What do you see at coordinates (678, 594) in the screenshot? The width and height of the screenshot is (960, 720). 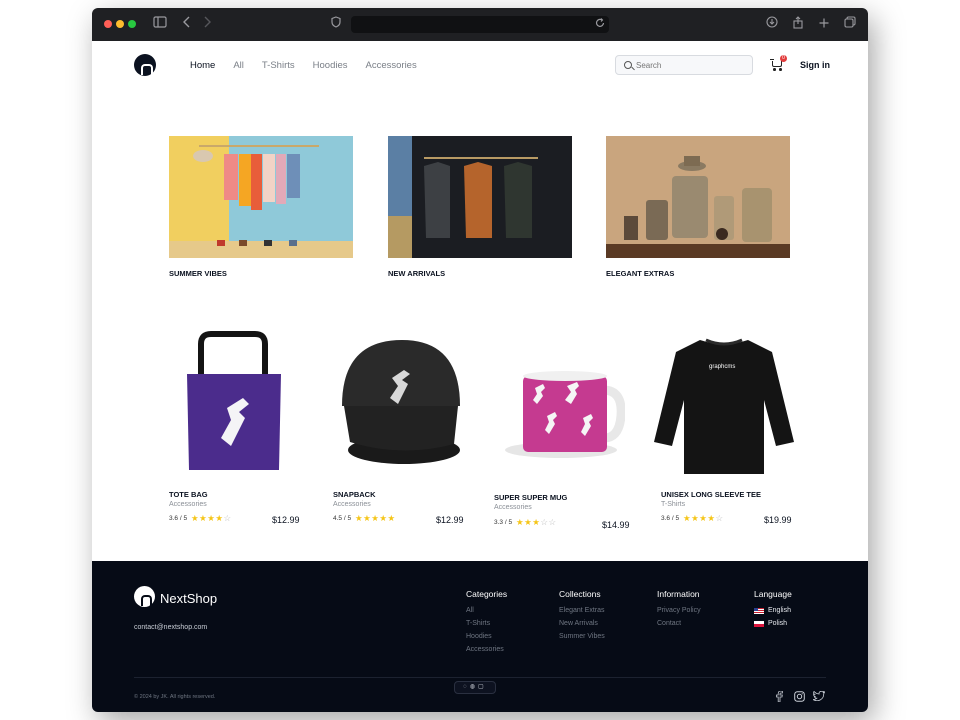 I see `footer-information-title: Information` at bounding box center [678, 594].